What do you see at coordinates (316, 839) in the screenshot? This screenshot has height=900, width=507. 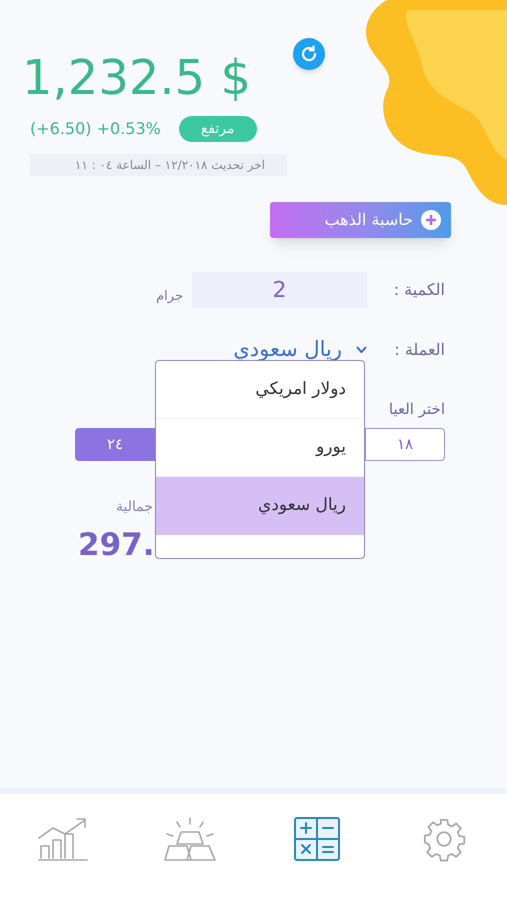 I see `calculator-icon` at bounding box center [316, 839].